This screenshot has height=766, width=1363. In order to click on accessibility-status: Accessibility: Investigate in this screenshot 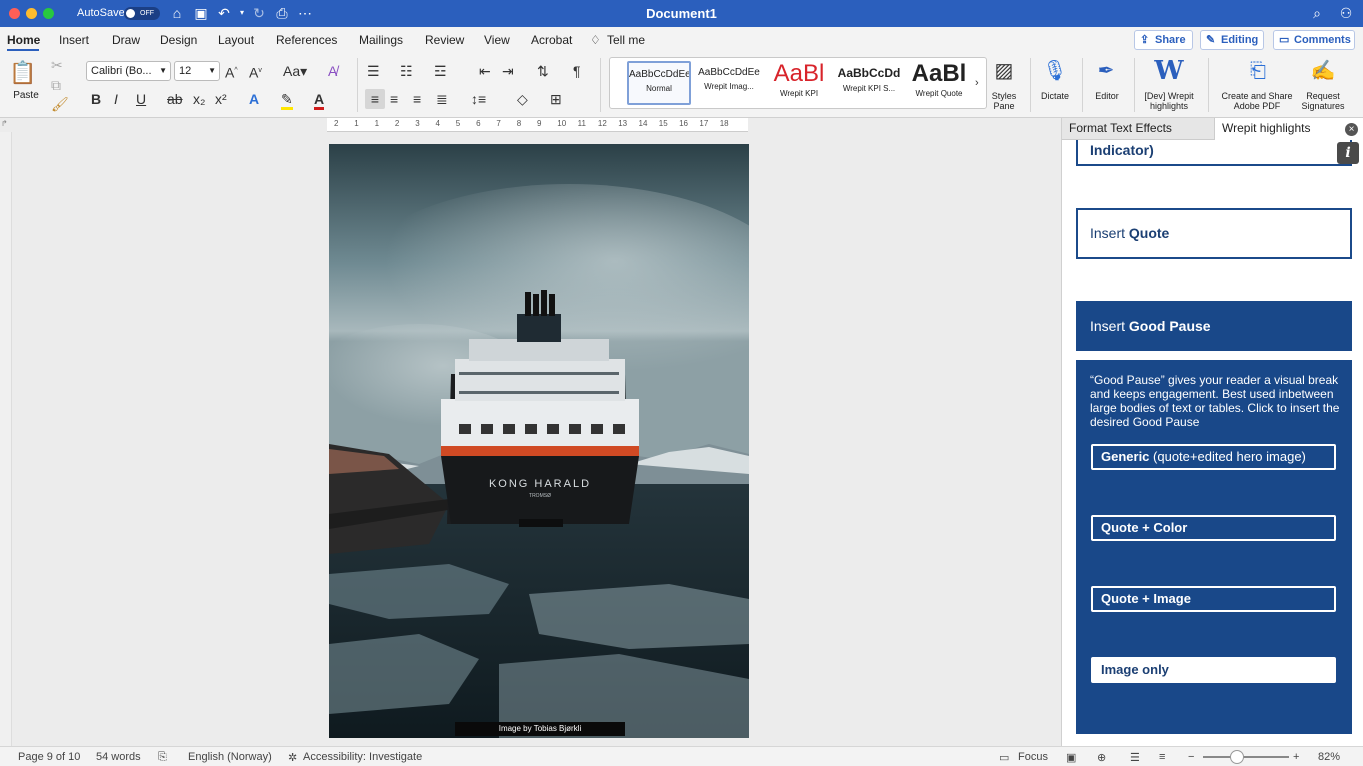, I will do `click(362, 757)`.